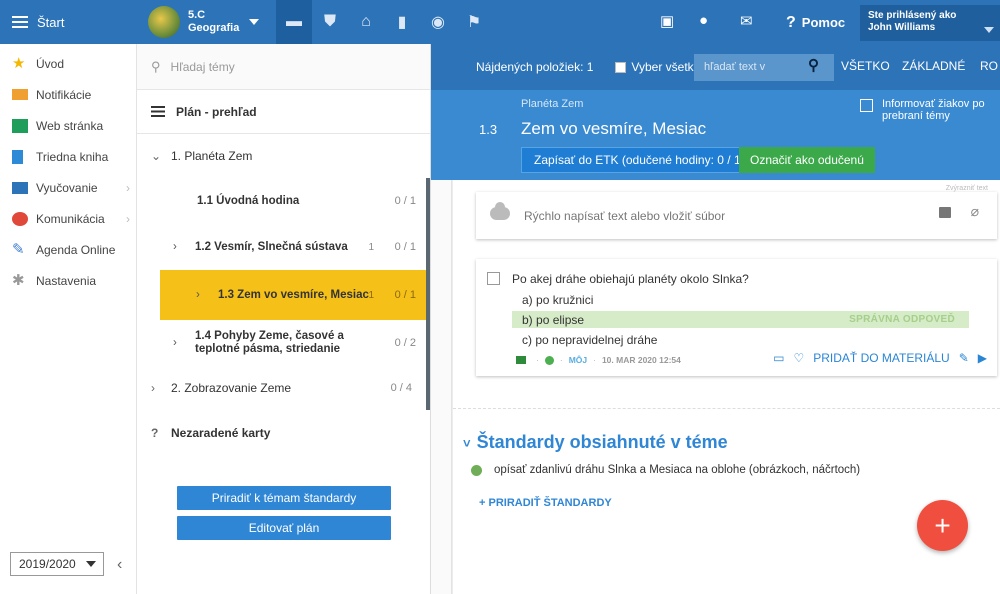 The image size is (1000, 594). I want to click on sidebar-item-label: Web stránka, so click(70, 125).